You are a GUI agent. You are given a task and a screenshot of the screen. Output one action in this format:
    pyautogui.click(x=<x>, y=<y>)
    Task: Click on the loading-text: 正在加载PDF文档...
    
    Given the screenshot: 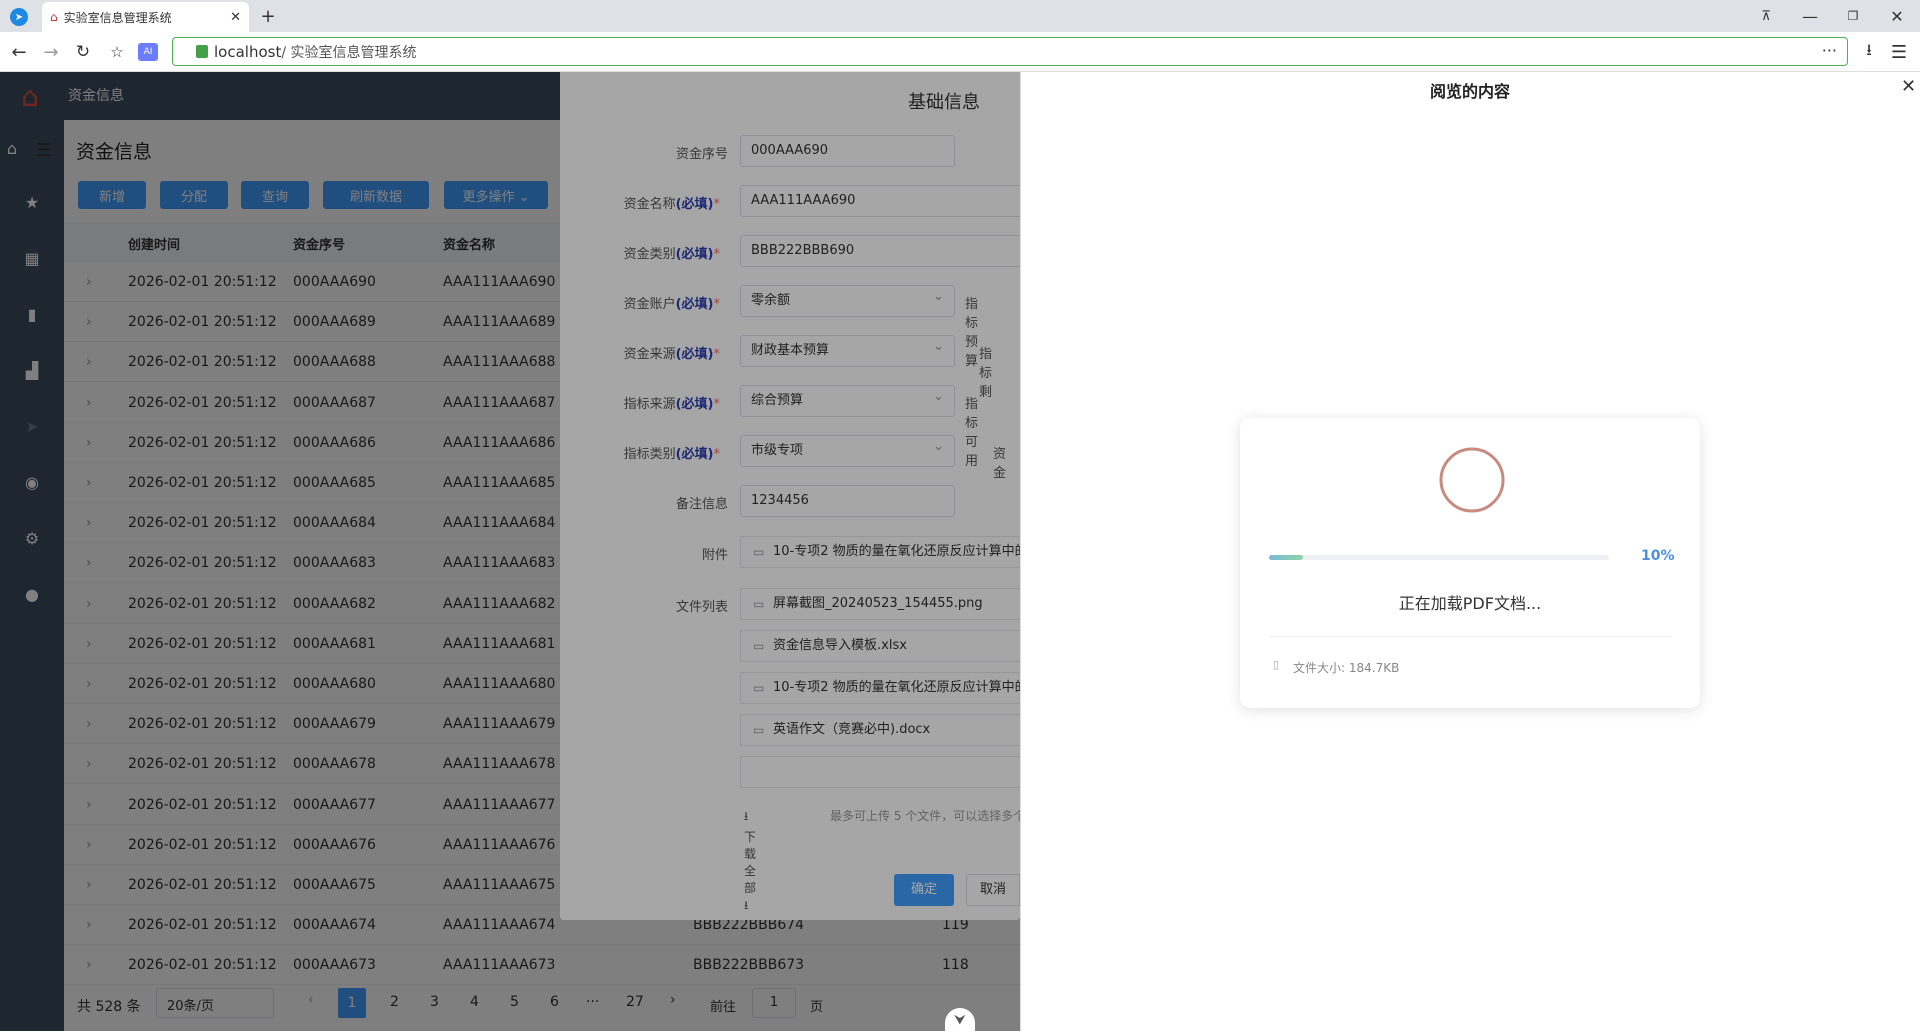 What is the action you would take?
    pyautogui.click(x=1470, y=603)
    